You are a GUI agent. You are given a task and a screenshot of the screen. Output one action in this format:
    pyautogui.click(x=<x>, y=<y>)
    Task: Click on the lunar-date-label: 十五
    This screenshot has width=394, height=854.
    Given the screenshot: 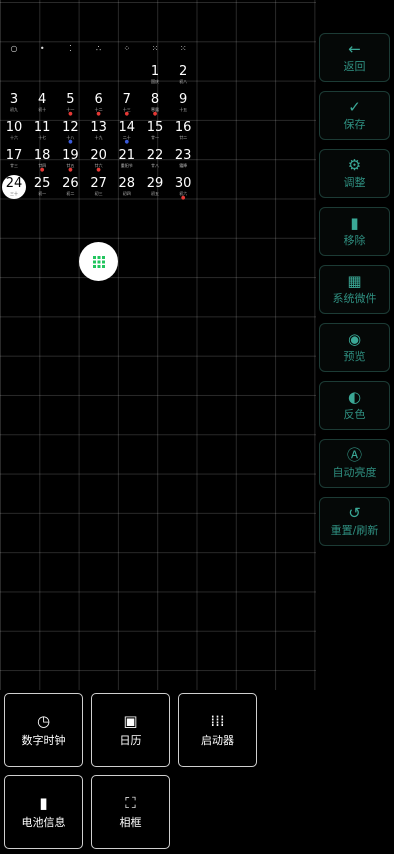 What is the action you would take?
    pyautogui.click(x=183, y=109)
    